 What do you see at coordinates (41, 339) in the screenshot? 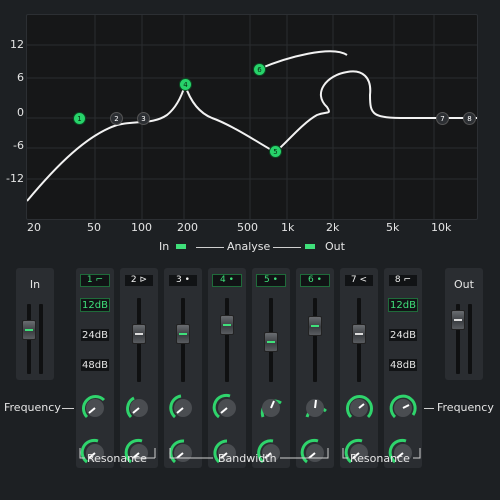
I see `input-meter` at bounding box center [41, 339].